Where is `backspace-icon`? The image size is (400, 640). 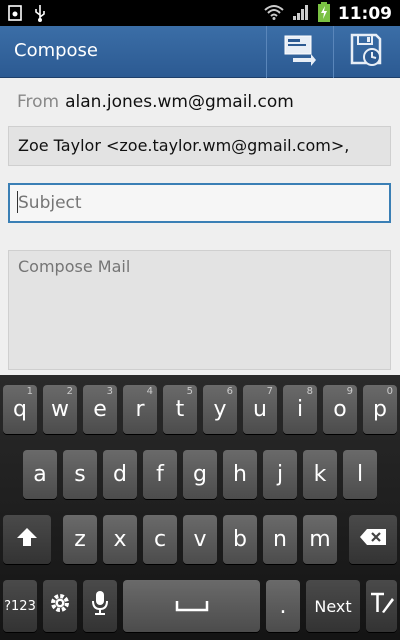 backspace-icon is located at coordinates (373, 539).